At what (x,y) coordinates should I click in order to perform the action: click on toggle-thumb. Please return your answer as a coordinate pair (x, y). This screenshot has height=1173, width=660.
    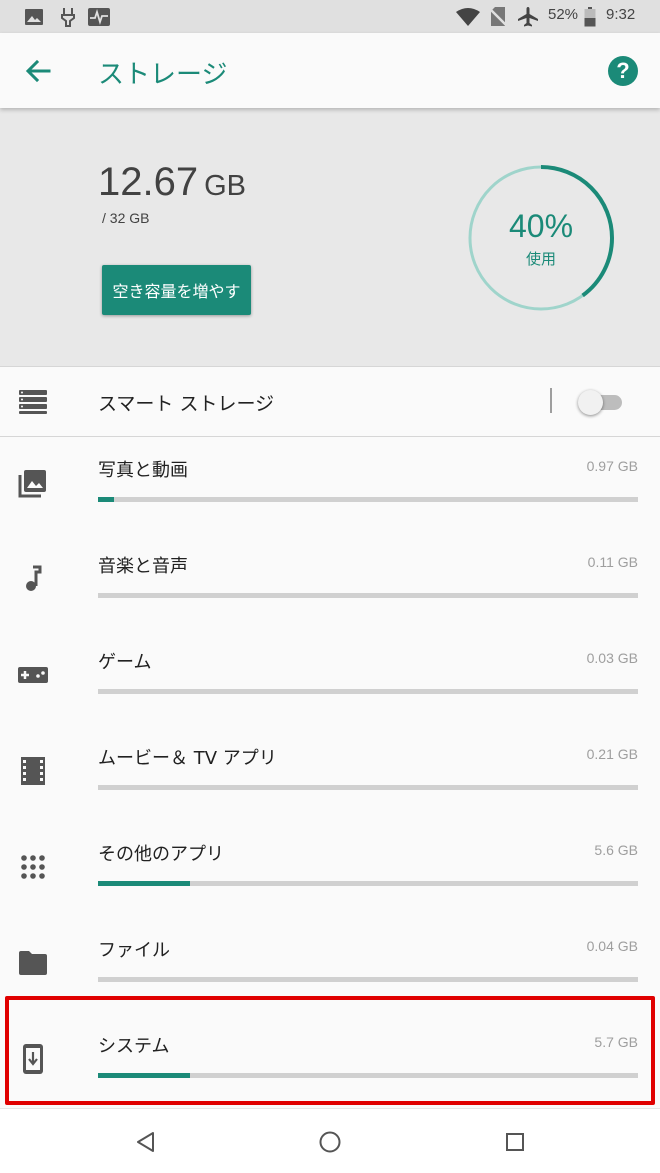
    Looking at the image, I should click on (590, 402).